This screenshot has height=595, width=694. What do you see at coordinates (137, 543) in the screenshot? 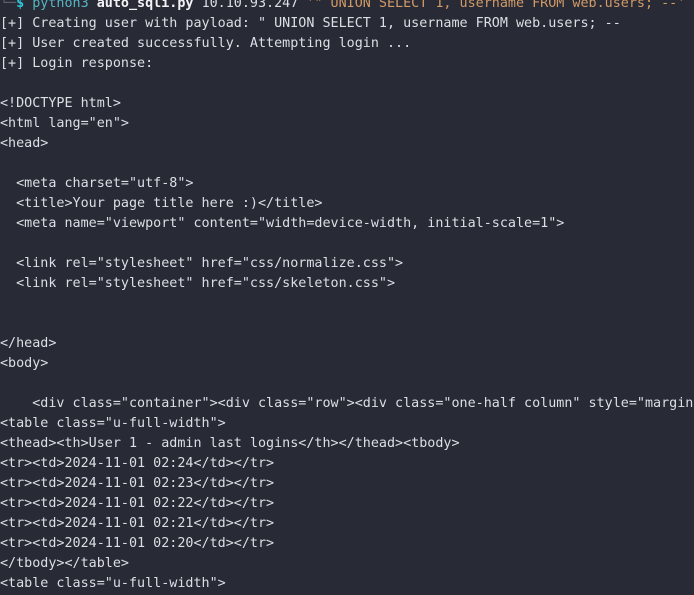
I see `html-output-line-22: <tr><td>2024-11-01 02:20</td></tr>` at bounding box center [137, 543].